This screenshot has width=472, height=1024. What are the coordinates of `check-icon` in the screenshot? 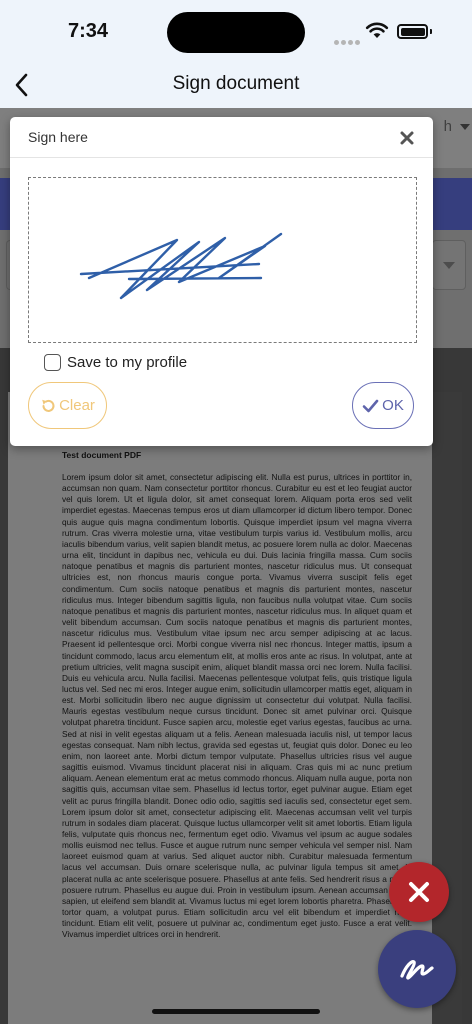 It's located at (370, 405).